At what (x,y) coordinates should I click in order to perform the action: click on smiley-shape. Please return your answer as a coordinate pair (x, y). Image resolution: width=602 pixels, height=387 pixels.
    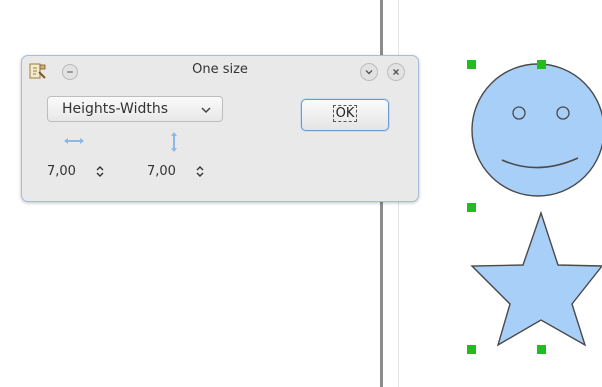
    Looking at the image, I should click on (536, 130).